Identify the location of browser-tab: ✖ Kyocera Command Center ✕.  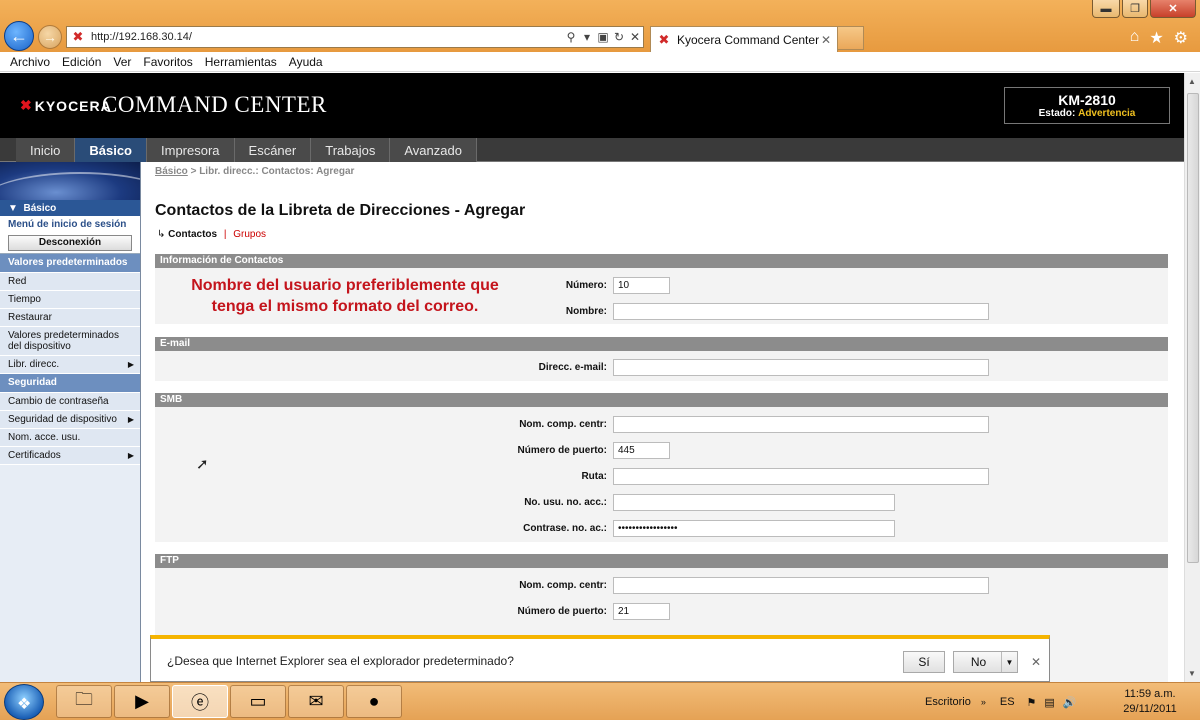
(744, 39).